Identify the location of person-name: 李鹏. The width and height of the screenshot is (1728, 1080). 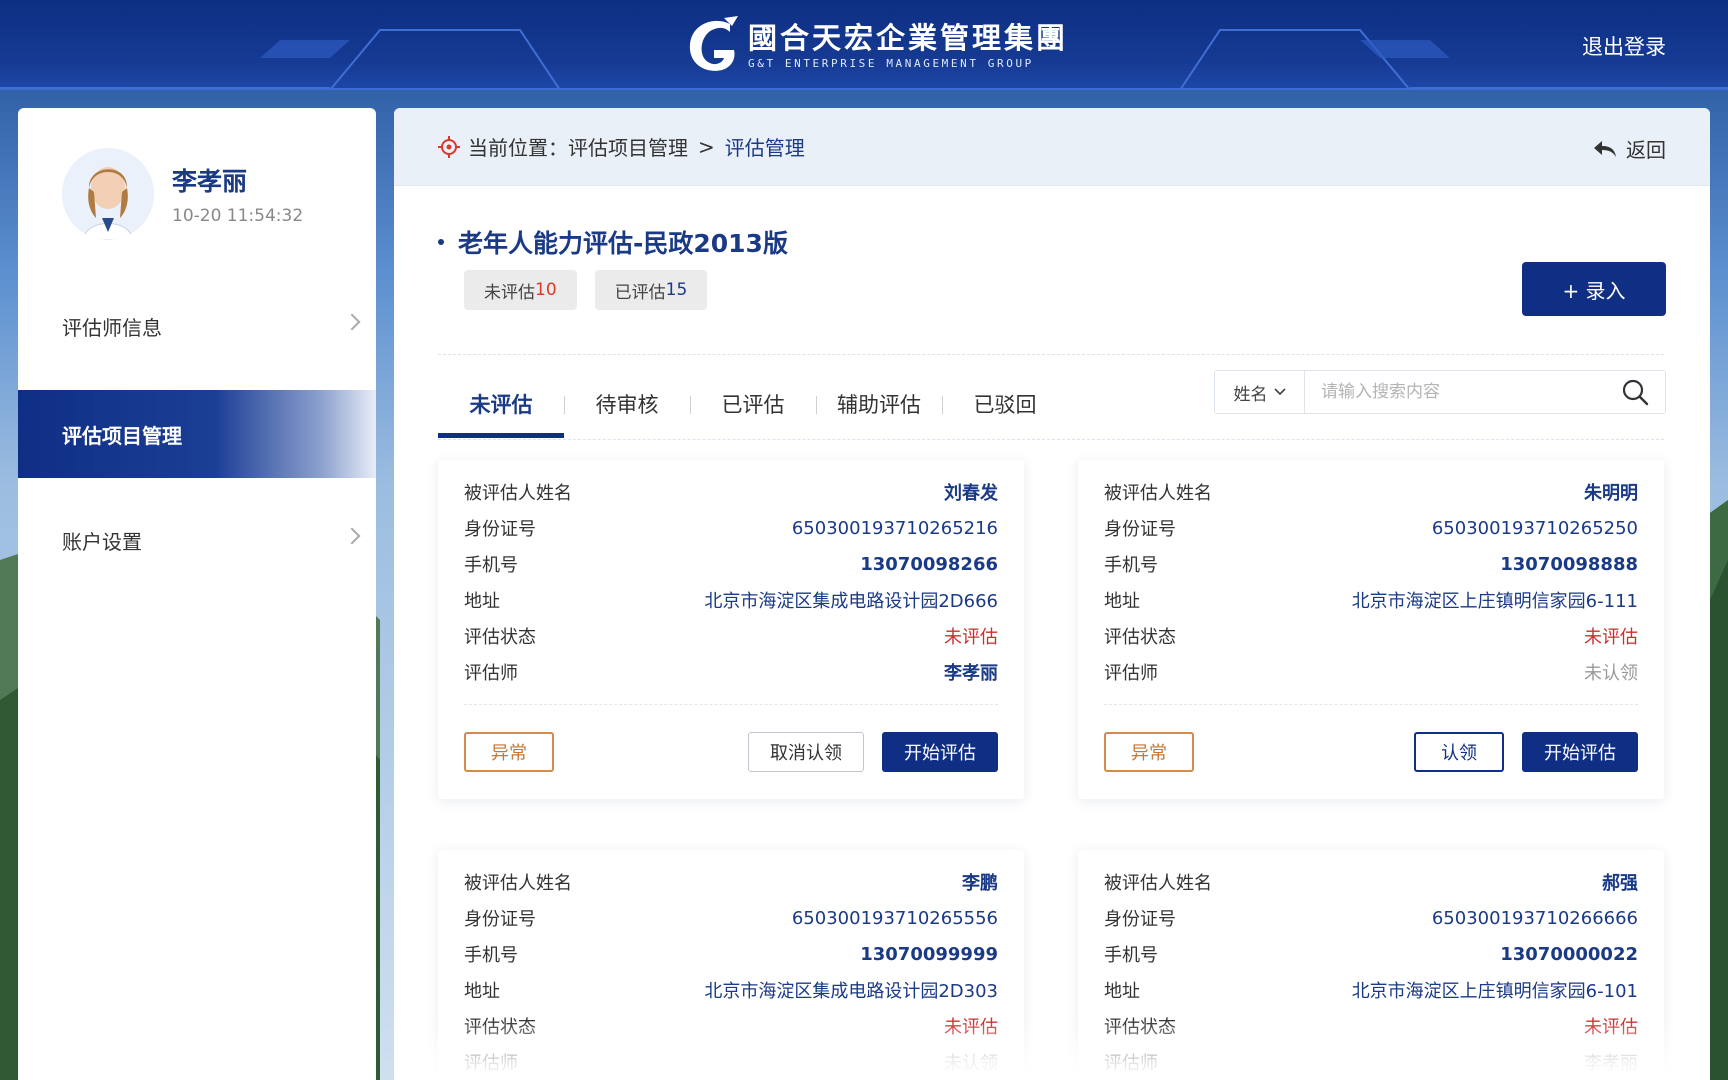
(980, 883).